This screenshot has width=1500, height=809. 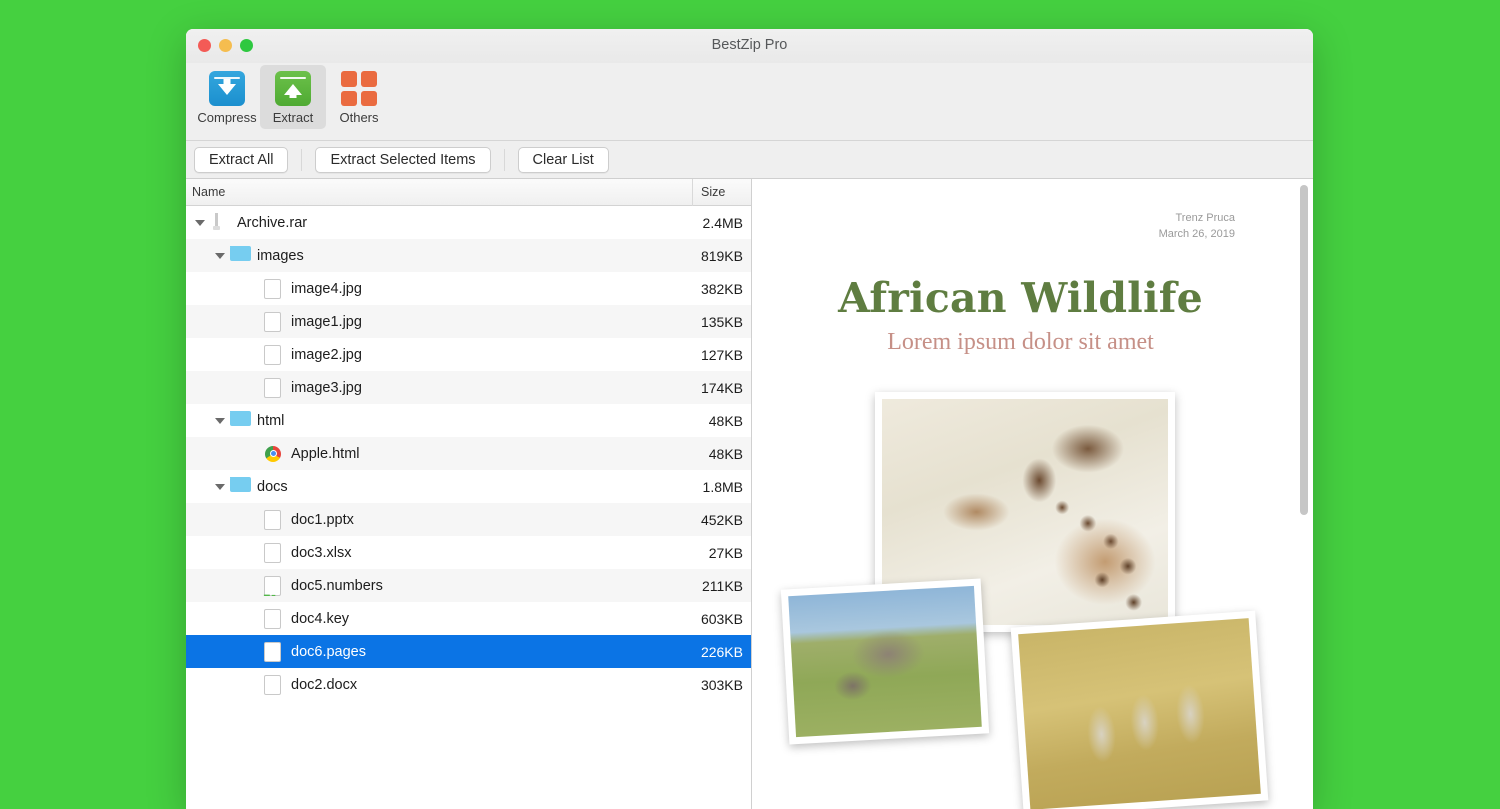 I want to click on toolbar-item-others: Others, so click(x=359, y=97).